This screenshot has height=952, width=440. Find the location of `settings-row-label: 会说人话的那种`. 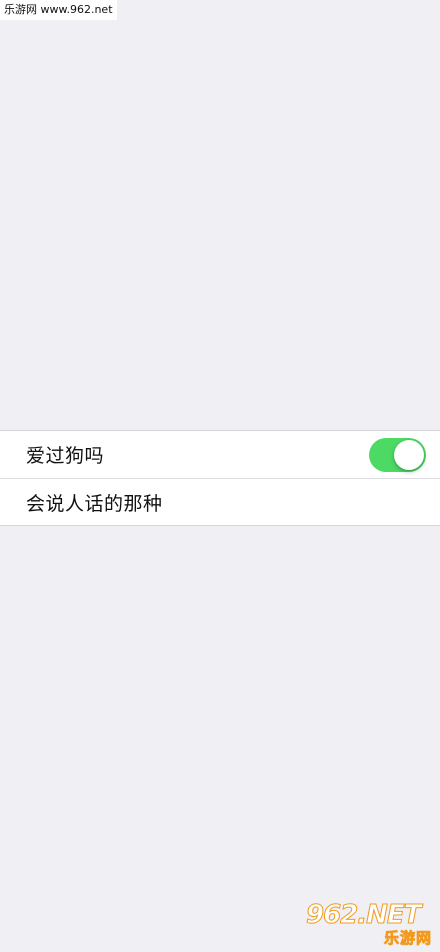

settings-row-label: 会说人话的那种 is located at coordinates (94, 503).